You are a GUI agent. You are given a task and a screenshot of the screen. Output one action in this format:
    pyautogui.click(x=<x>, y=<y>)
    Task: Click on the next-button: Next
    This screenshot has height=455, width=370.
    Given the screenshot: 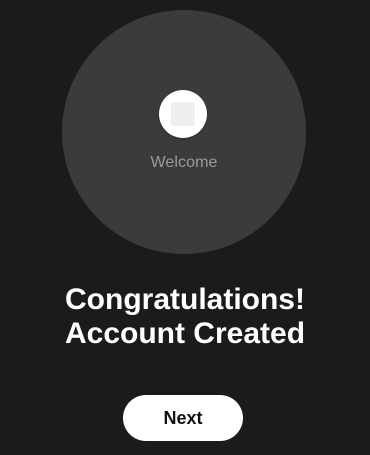 What is the action you would take?
    pyautogui.click(x=183, y=418)
    